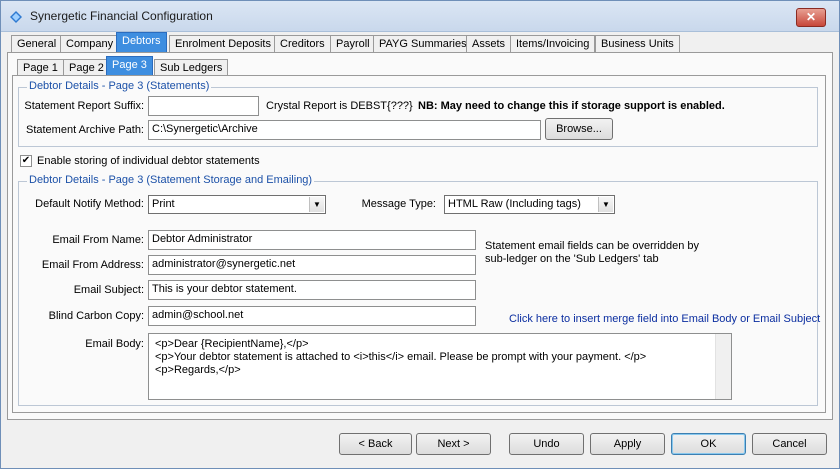 The image size is (840, 469). I want to click on notify-method-label: Default Notify Method:, so click(89, 204).